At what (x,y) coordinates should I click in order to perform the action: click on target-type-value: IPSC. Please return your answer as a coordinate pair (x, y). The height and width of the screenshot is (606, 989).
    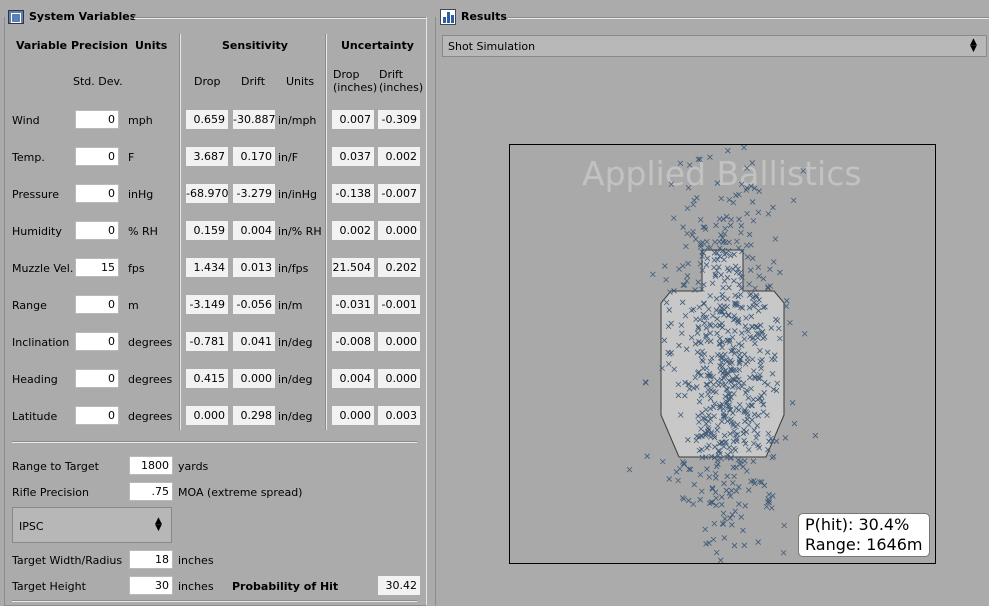
    Looking at the image, I should click on (31, 526).